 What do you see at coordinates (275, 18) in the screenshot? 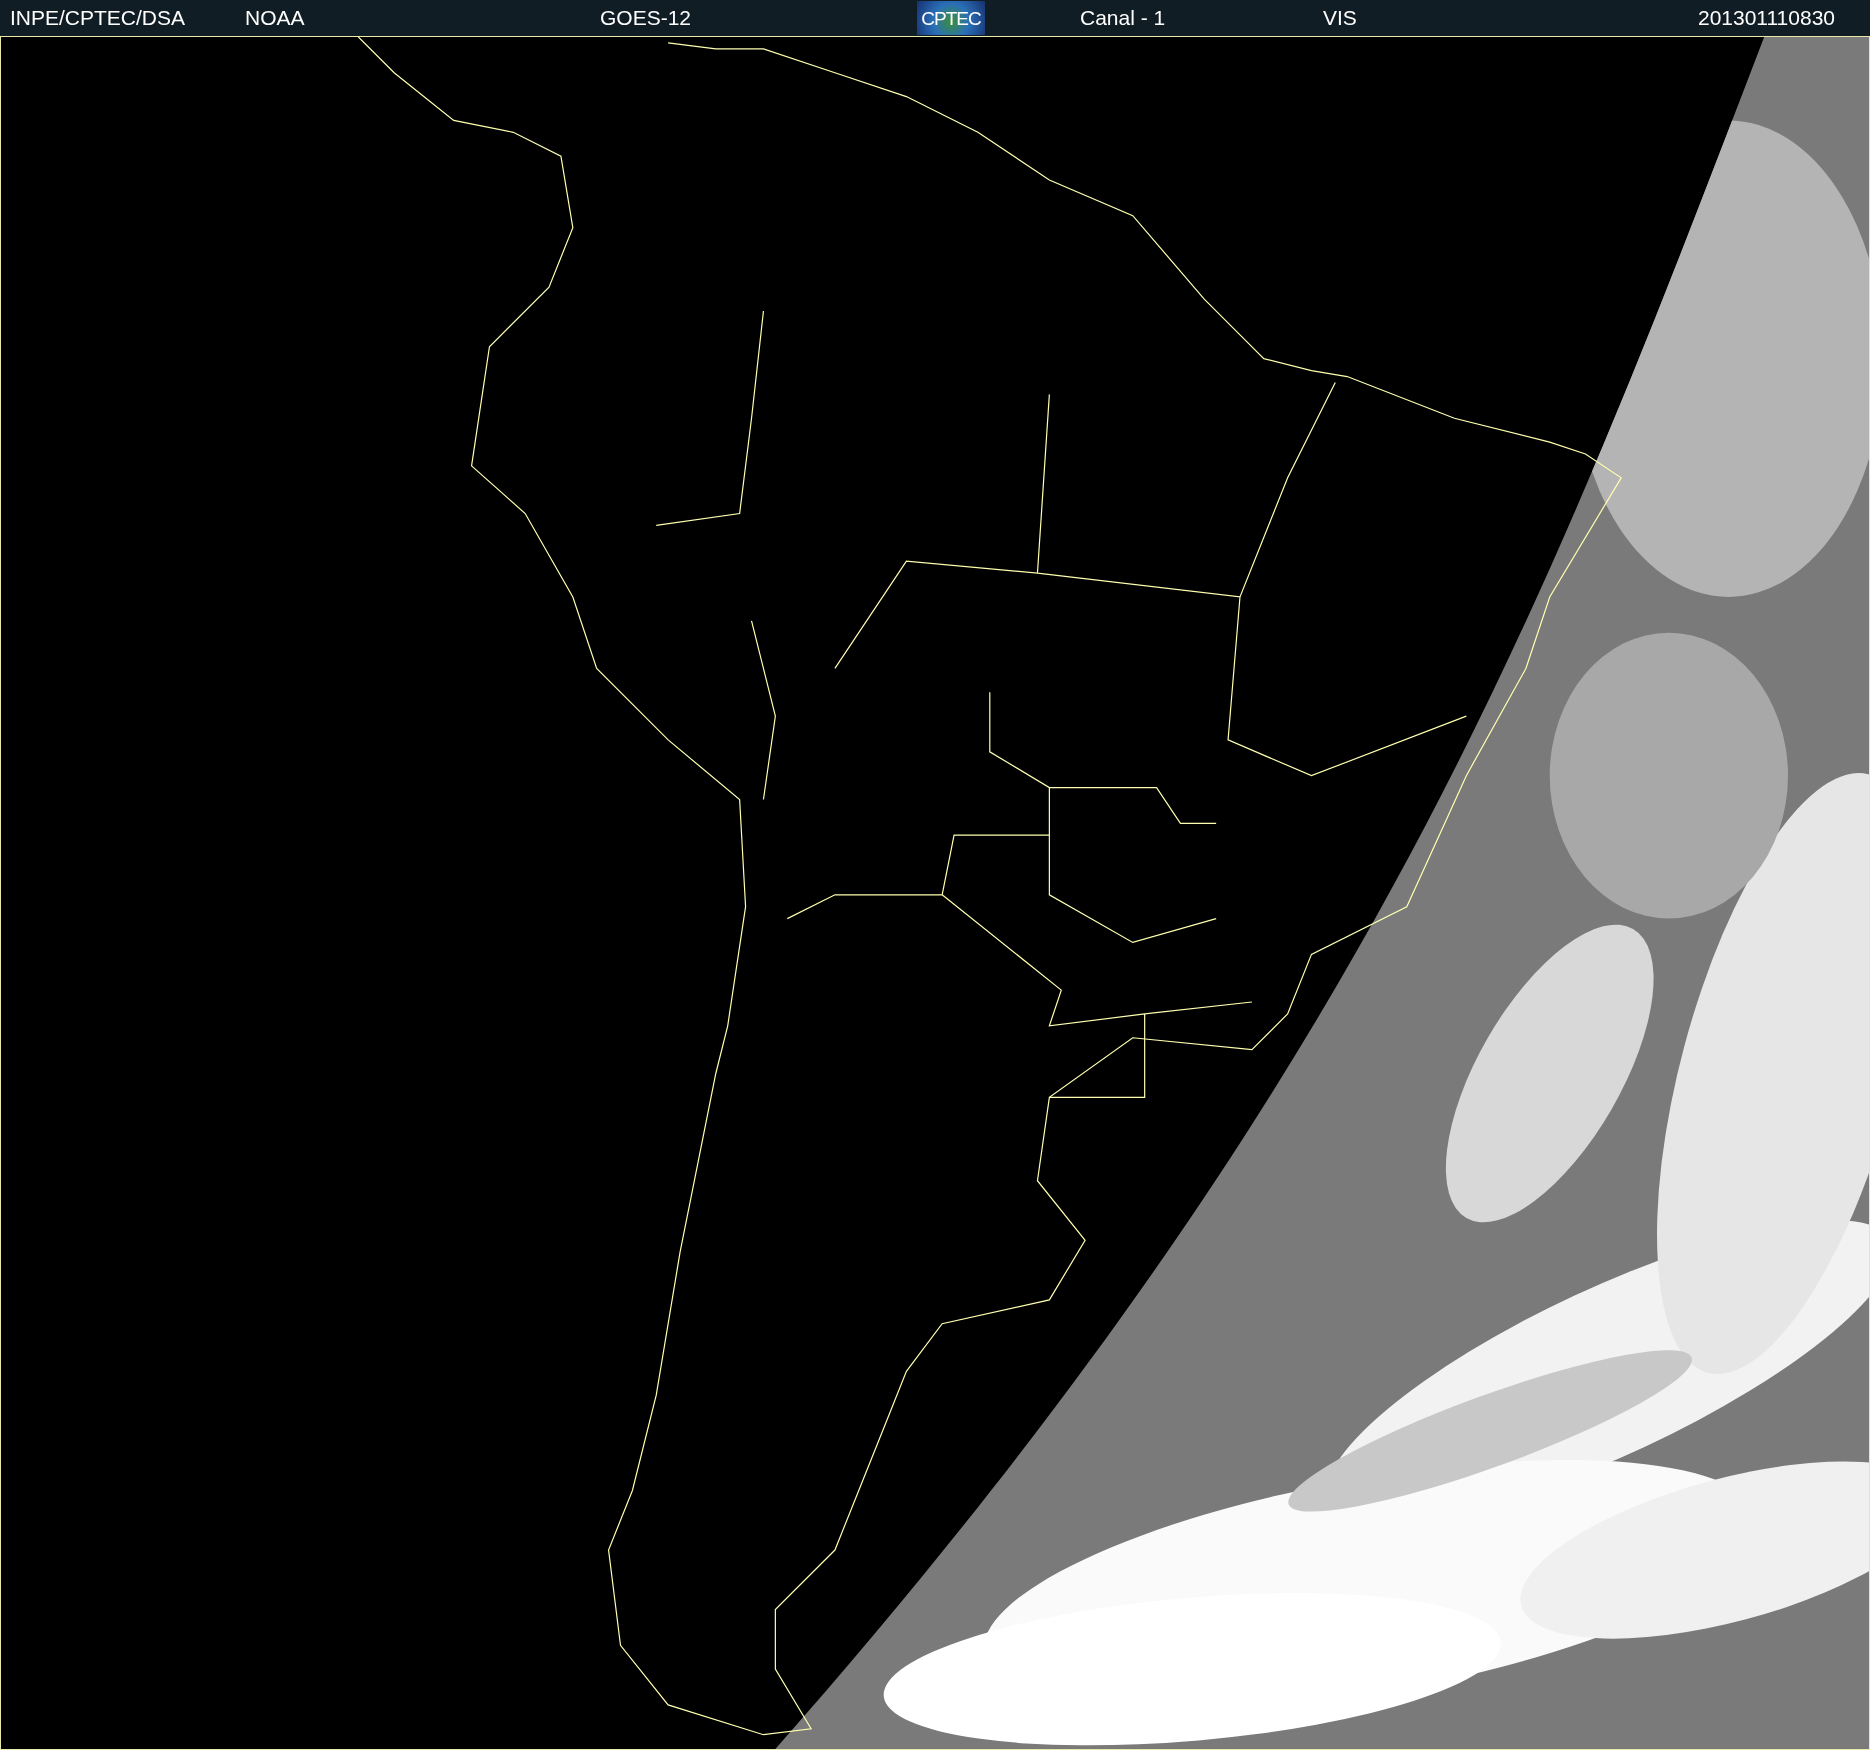
I see `header-label: NOAA` at bounding box center [275, 18].